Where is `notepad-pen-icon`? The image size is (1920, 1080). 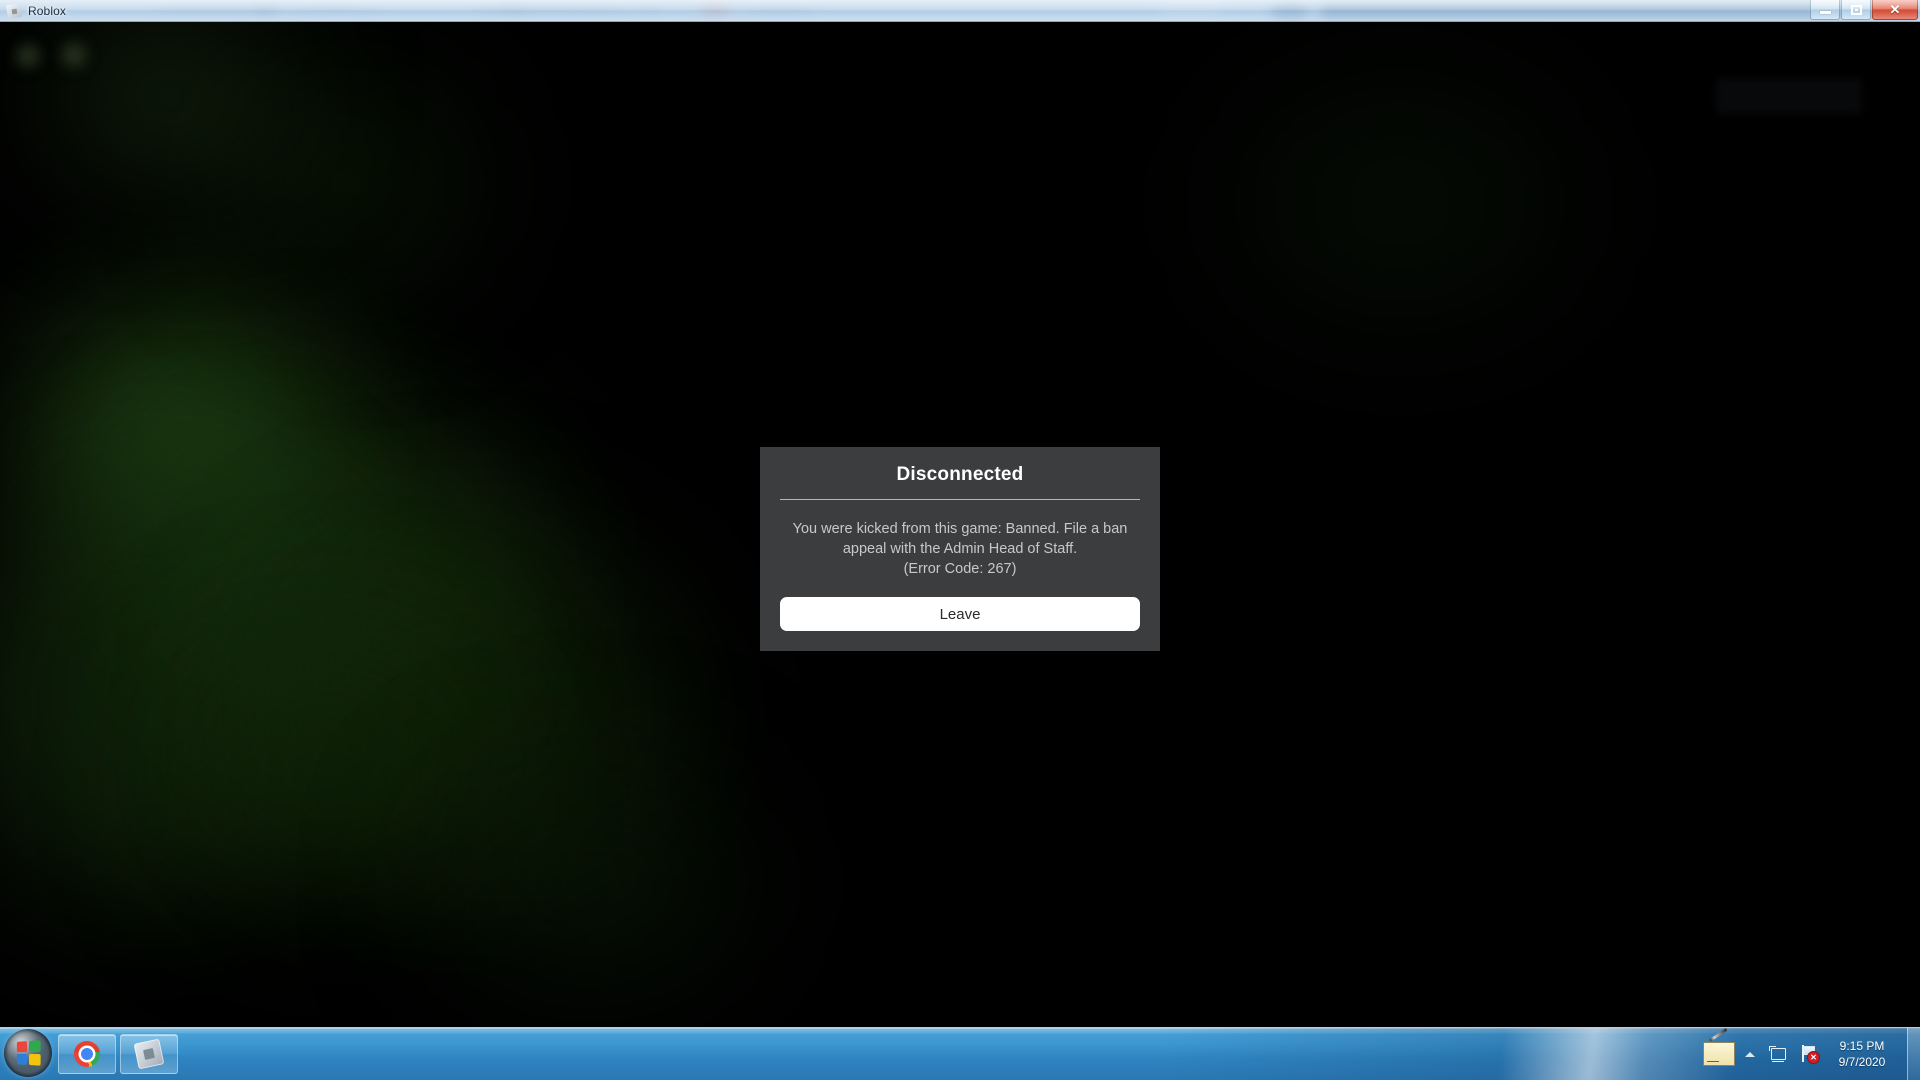 notepad-pen-icon is located at coordinates (1719, 1054).